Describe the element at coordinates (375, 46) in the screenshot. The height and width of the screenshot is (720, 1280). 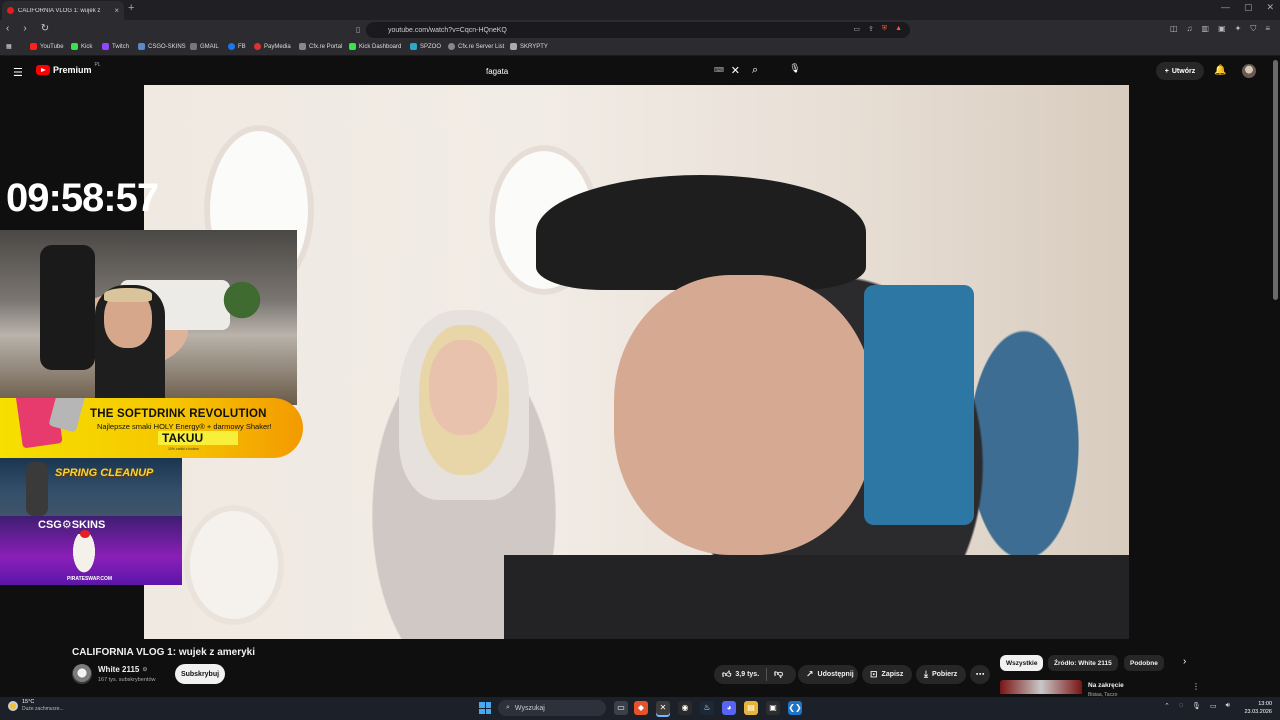
I see `bookmark-kick-dashboard: Kick Dashboard` at that location.